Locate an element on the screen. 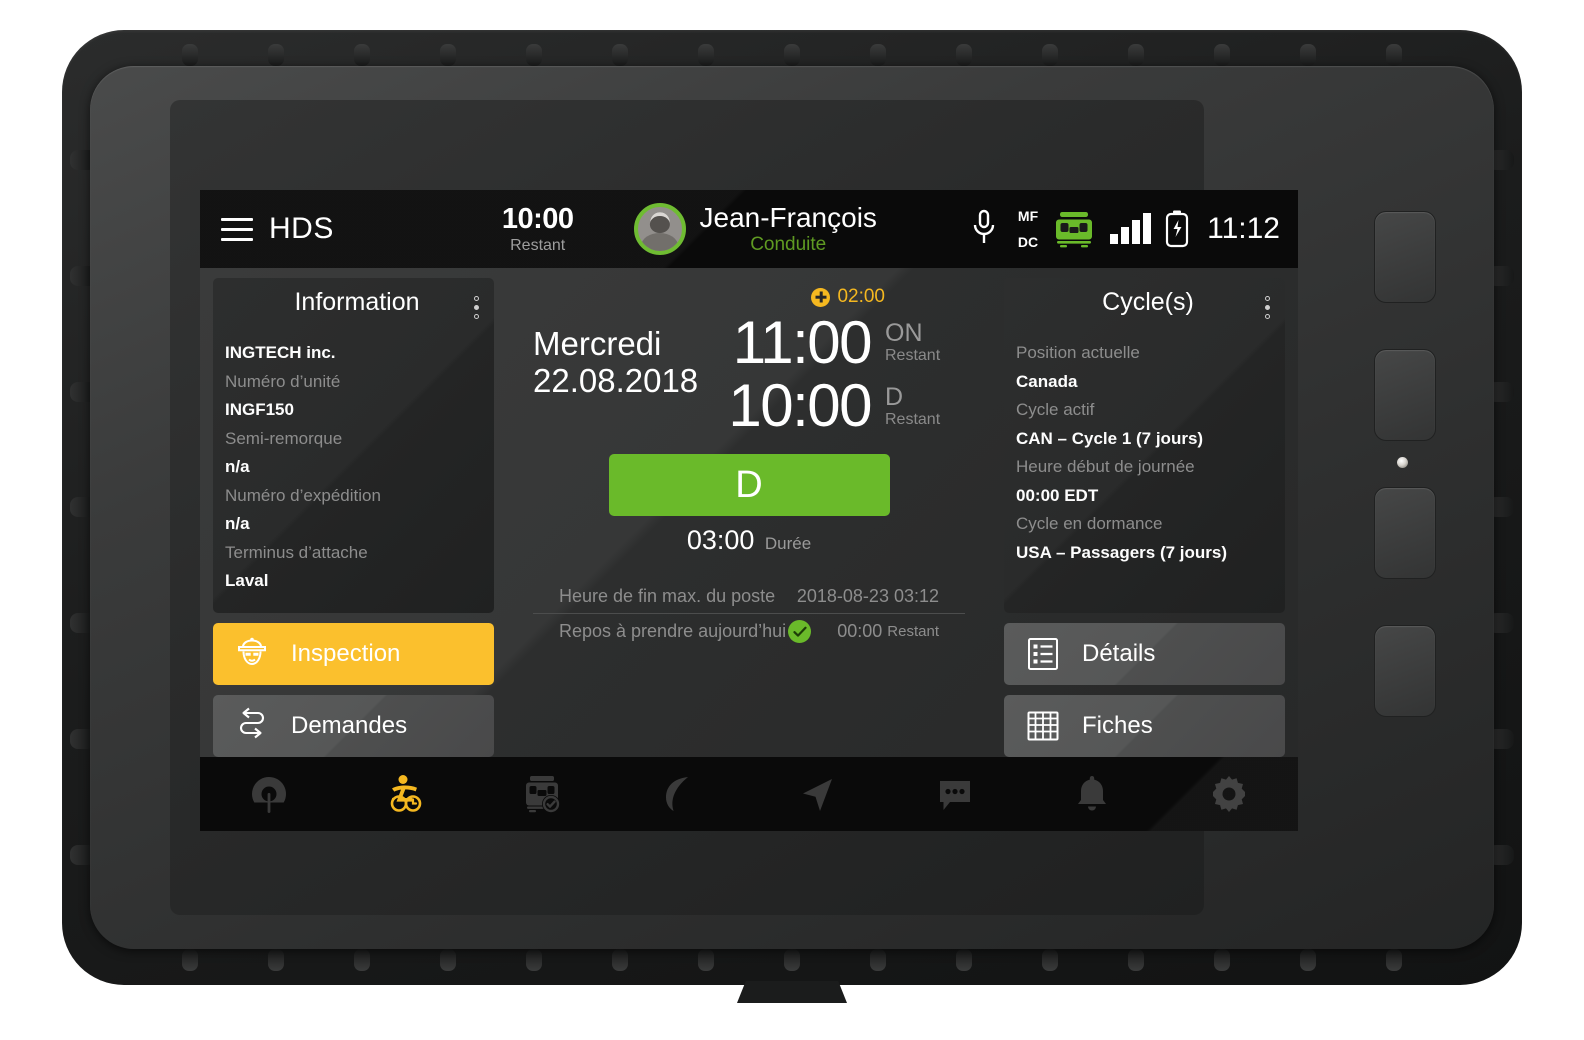 The height and width of the screenshot is (1040, 1584). duty-status-button: D is located at coordinates (749, 485).